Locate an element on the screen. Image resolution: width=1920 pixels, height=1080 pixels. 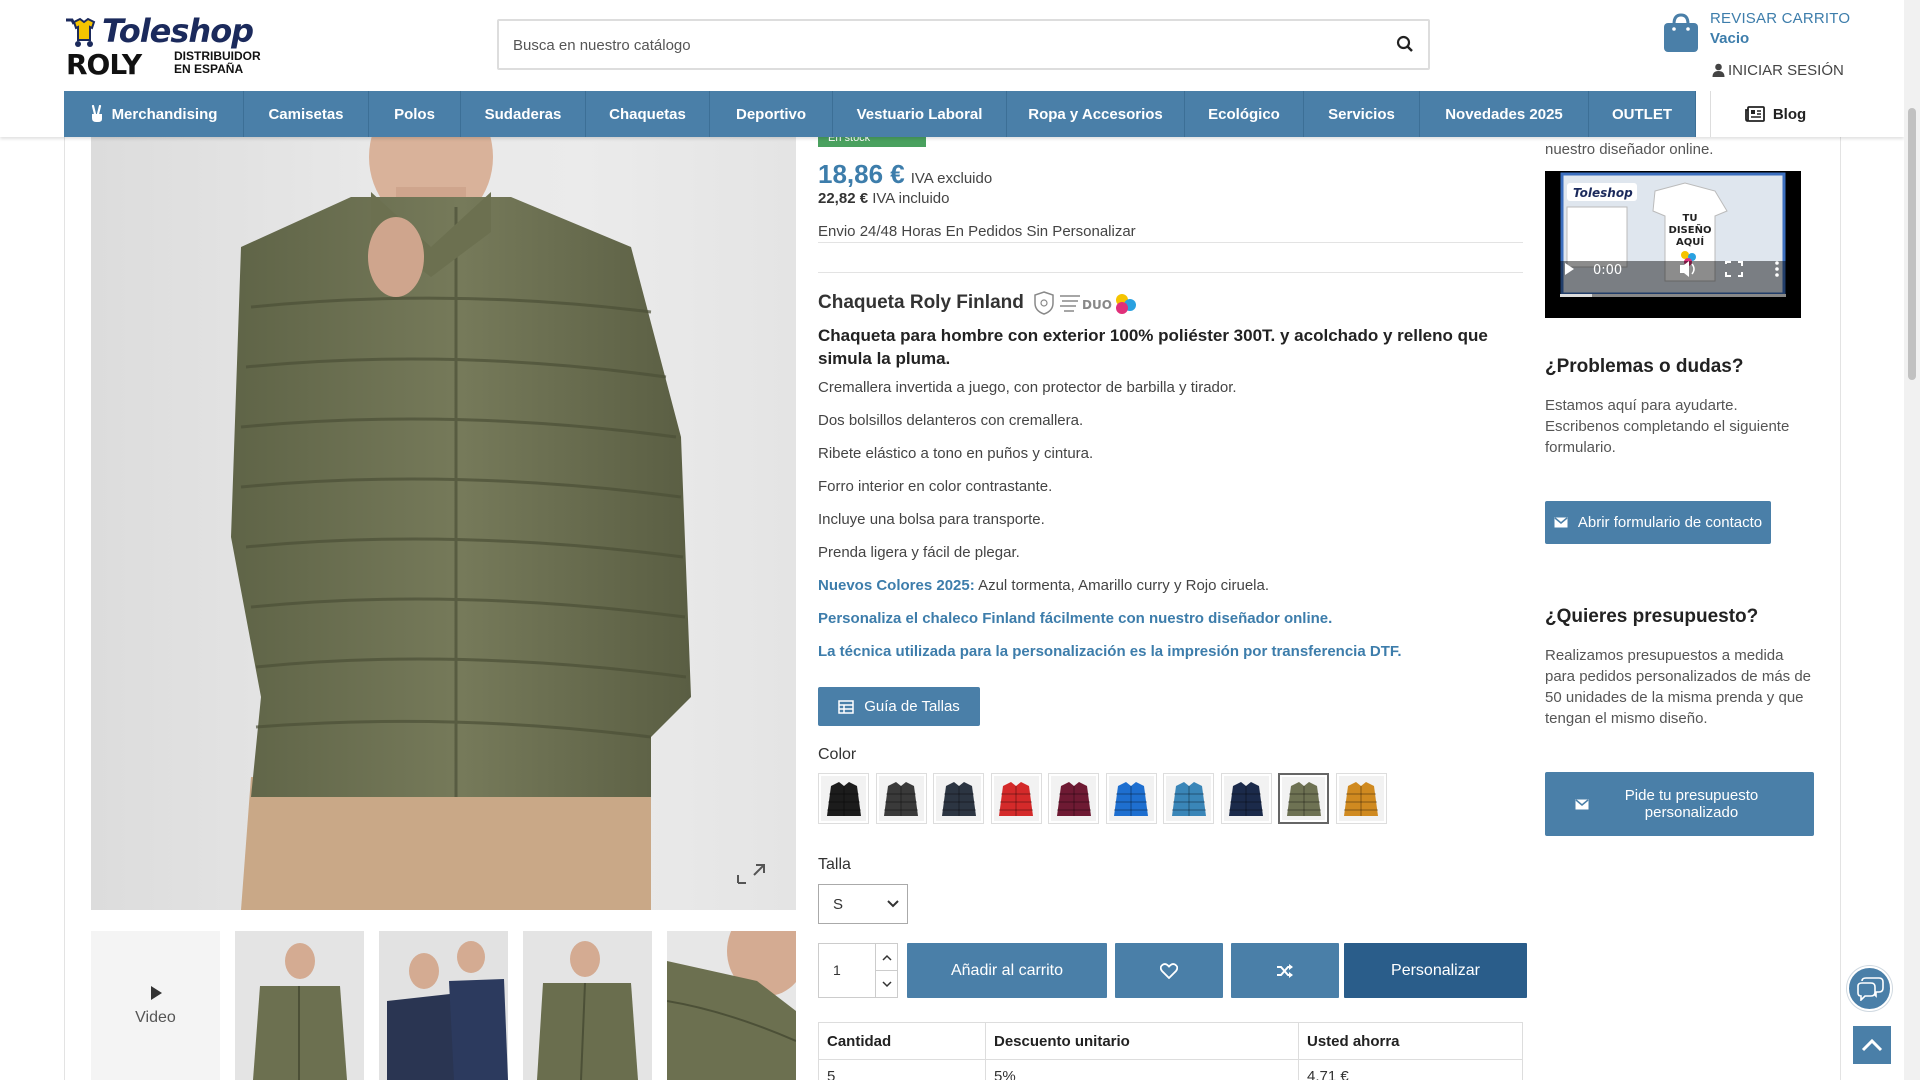
nav-item-polos: Polos is located at coordinates (415, 114).